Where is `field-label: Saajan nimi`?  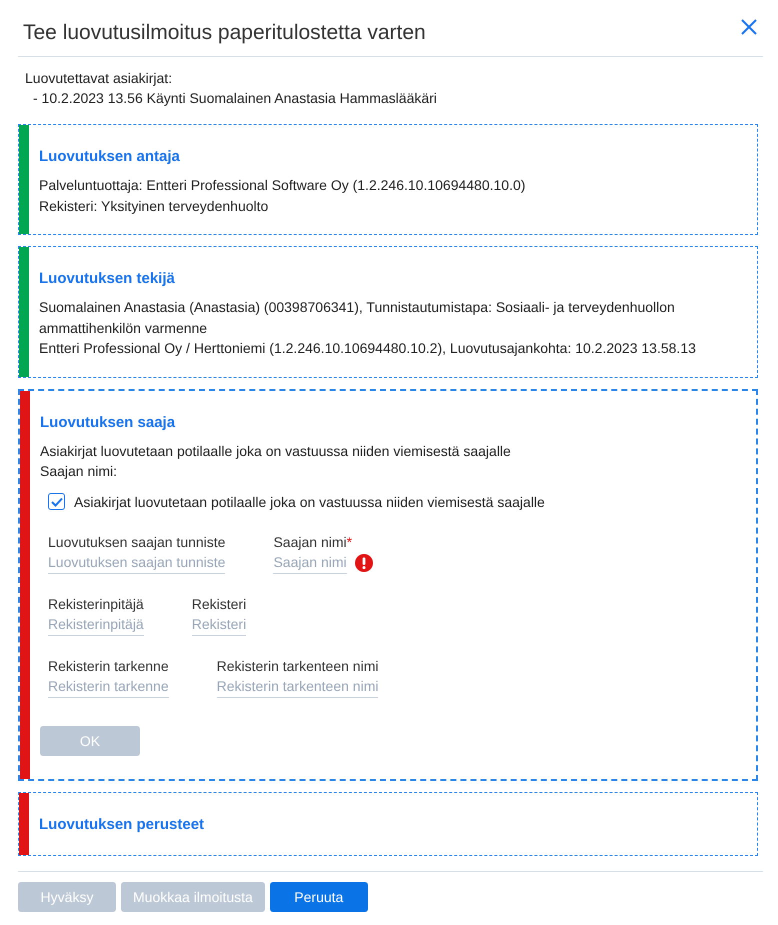 field-label: Saajan nimi is located at coordinates (310, 542).